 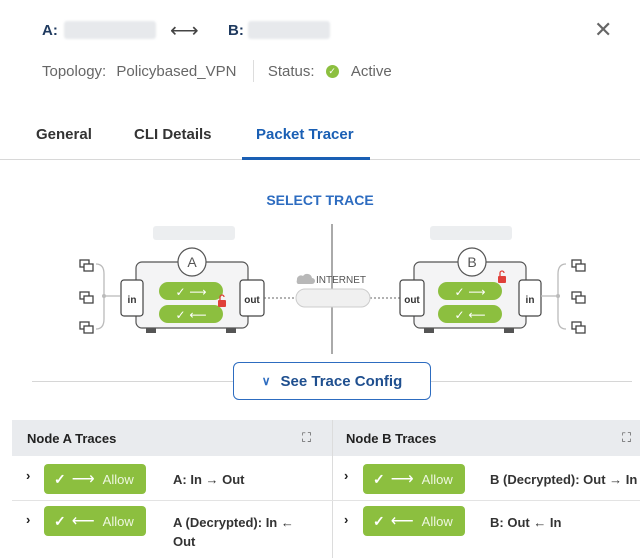 I want to click on endpoint-b-label: B:, so click(x=236, y=30).